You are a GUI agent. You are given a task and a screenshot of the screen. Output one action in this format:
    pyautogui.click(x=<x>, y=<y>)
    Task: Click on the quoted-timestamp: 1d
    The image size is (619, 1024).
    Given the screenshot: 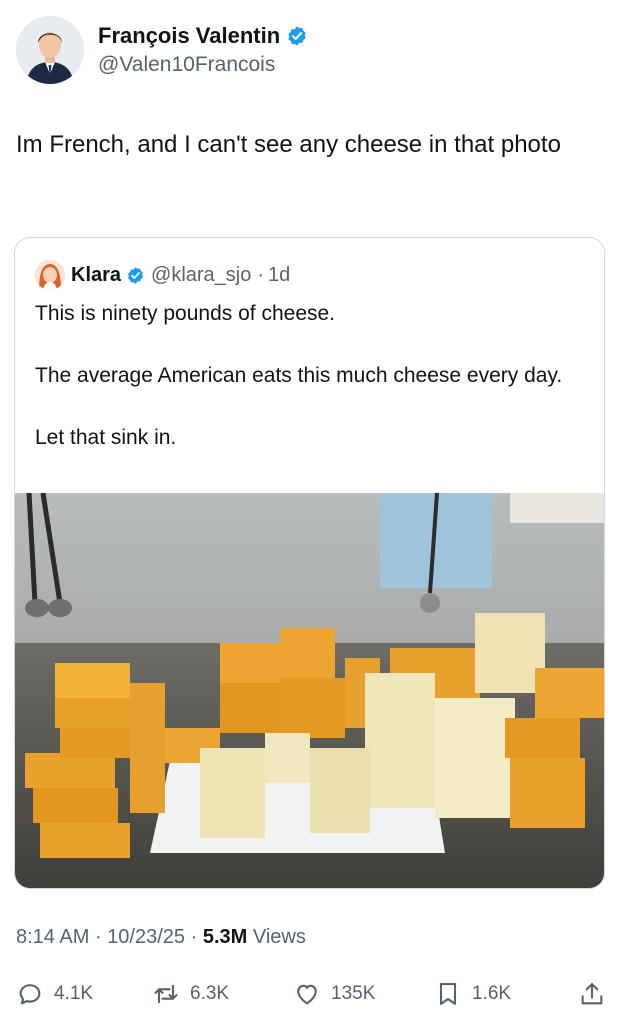 What is the action you would take?
    pyautogui.click(x=279, y=275)
    